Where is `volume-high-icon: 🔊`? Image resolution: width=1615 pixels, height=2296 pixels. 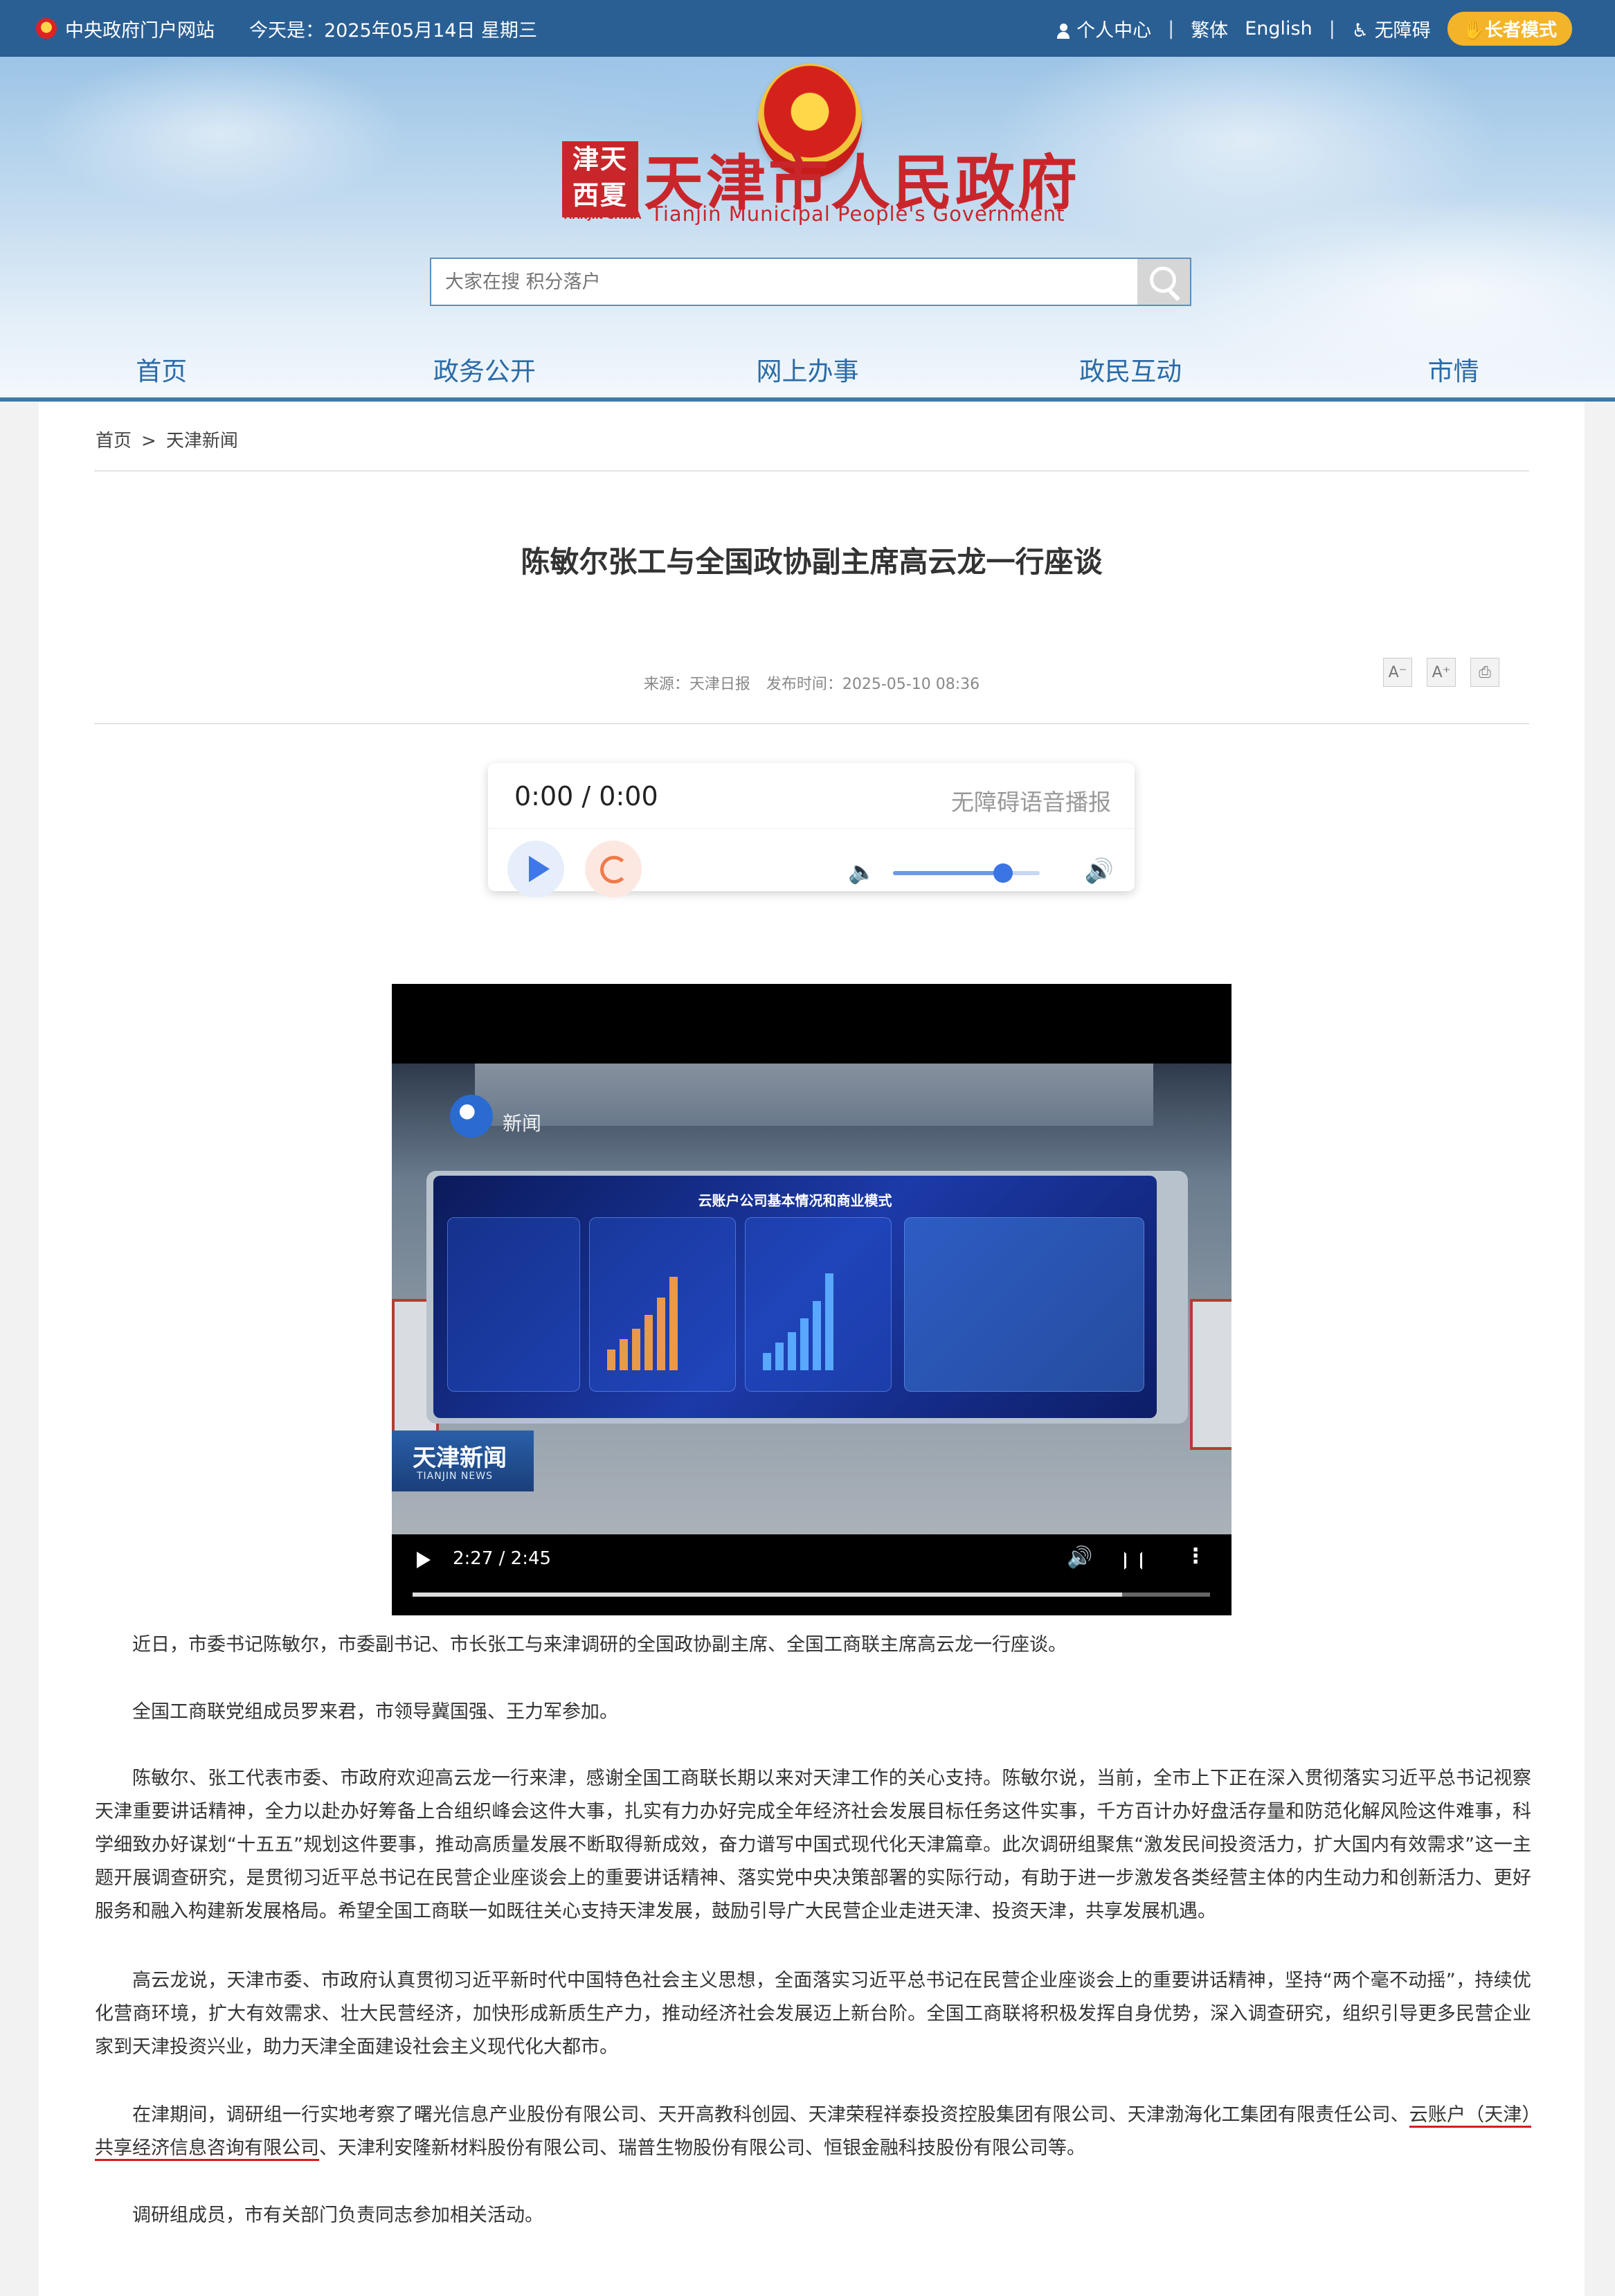 volume-high-icon: 🔊 is located at coordinates (1099, 871).